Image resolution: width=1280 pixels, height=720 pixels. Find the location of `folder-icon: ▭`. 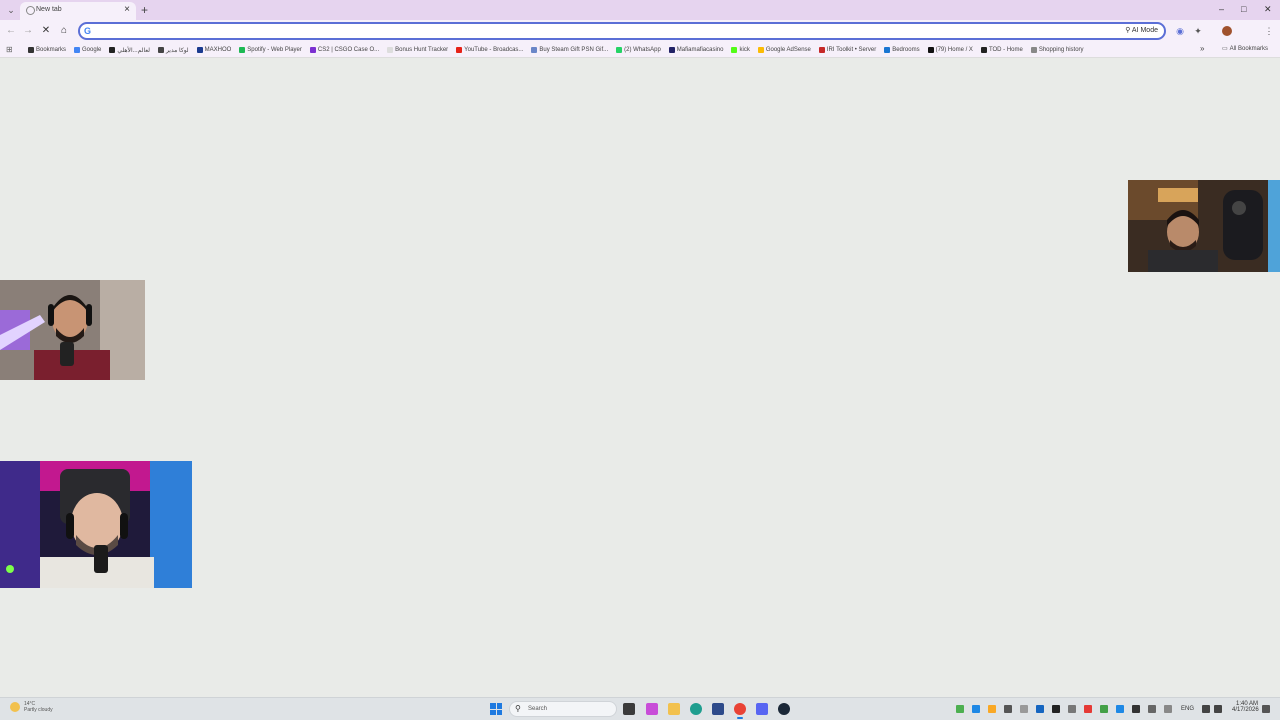

folder-icon: ▭ is located at coordinates (1225, 49).